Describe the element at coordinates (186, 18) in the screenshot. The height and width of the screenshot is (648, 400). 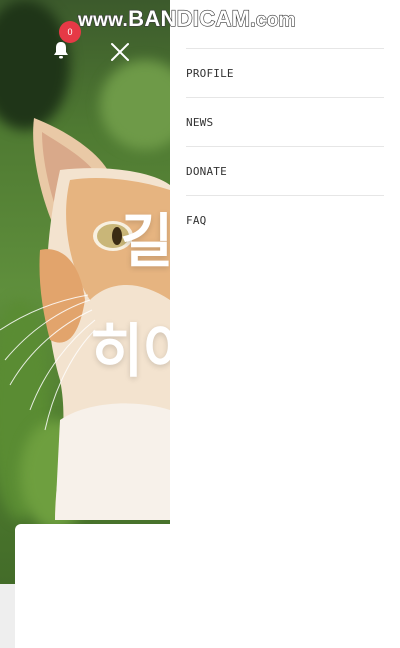
I see `bandicam-watermark: www.BANDICAM.com` at that location.